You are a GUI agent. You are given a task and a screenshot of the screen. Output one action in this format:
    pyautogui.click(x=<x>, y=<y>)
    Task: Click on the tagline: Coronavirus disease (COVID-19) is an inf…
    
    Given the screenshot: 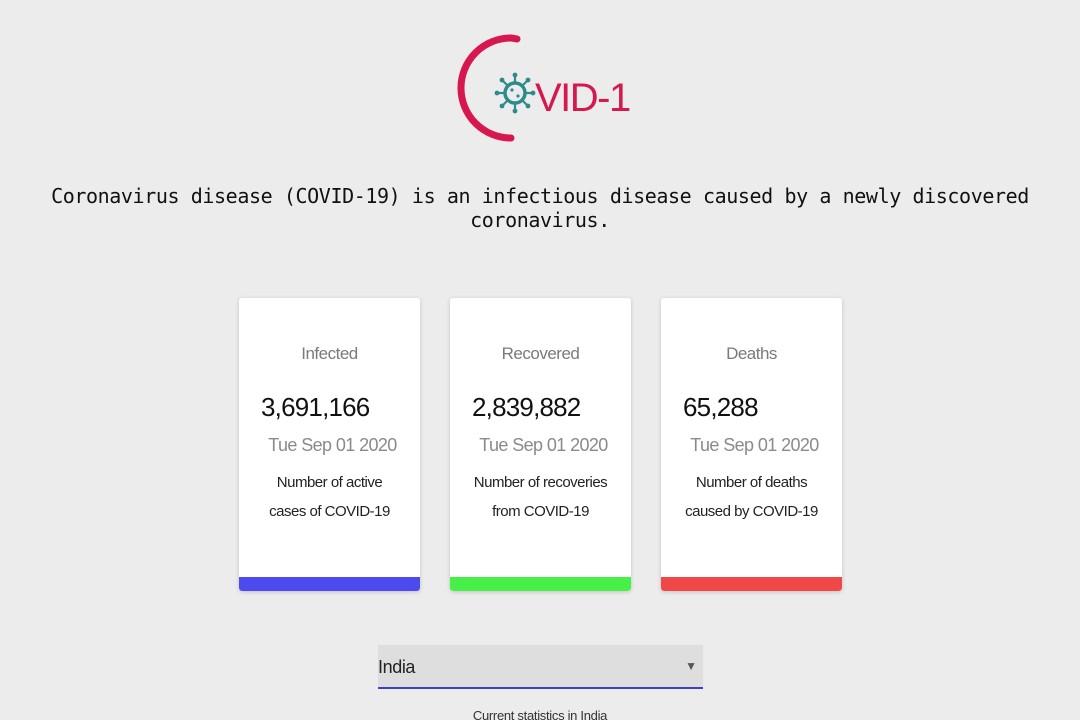 What is the action you would take?
    pyautogui.click(x=540, y=208)
    